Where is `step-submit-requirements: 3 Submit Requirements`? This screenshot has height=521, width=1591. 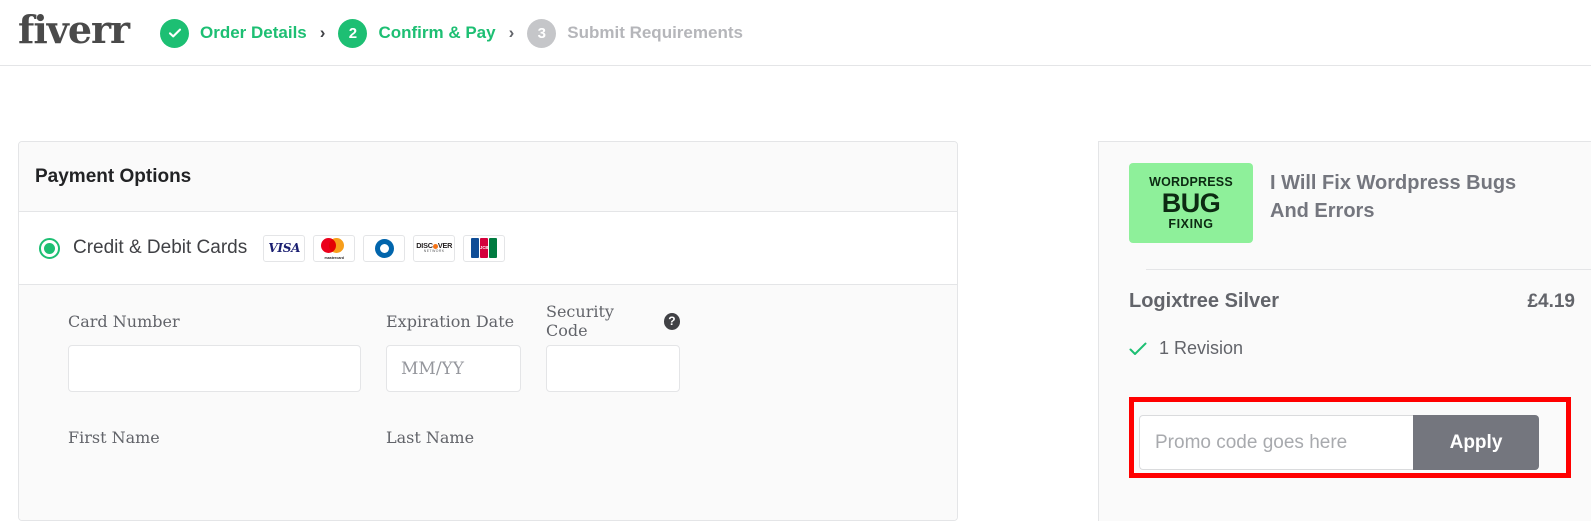 step-submit-requirements: 3 Submit Requirements is located at coordinates (635, 33).